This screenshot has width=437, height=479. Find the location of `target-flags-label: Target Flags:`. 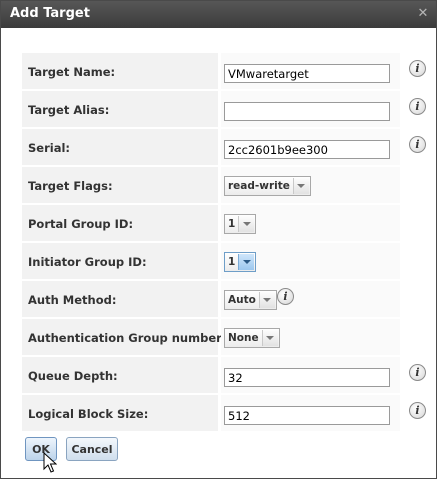

target-flags-label: Target Flags: is located at coordinates (70, 186).